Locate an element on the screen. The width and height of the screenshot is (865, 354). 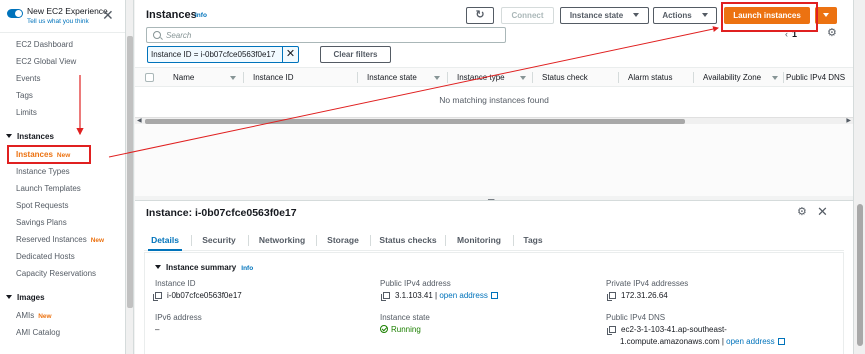
sidebar-section-images: Images is located at coordinates (25, 297).